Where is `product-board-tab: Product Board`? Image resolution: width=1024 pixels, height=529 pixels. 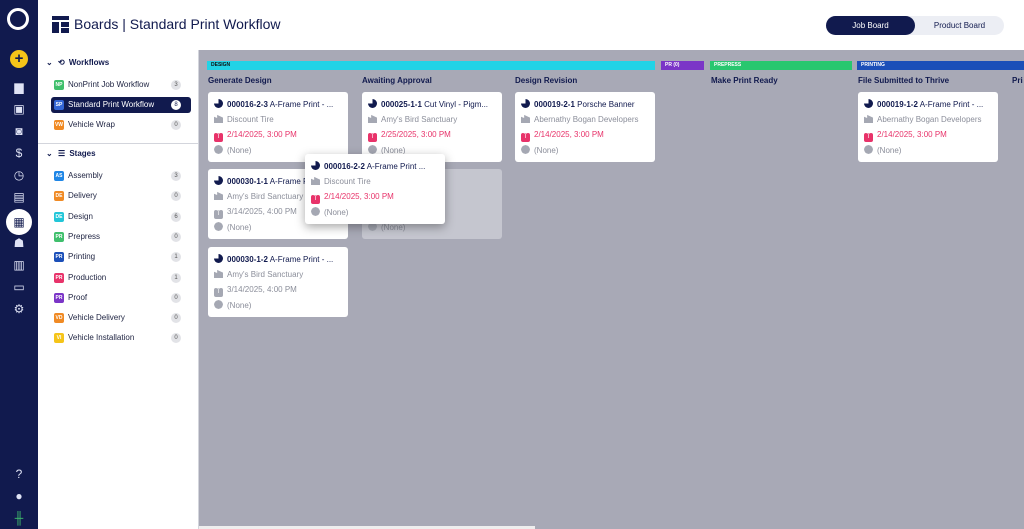
product-board-tab: Product Board is located at coordinates (959, 25).